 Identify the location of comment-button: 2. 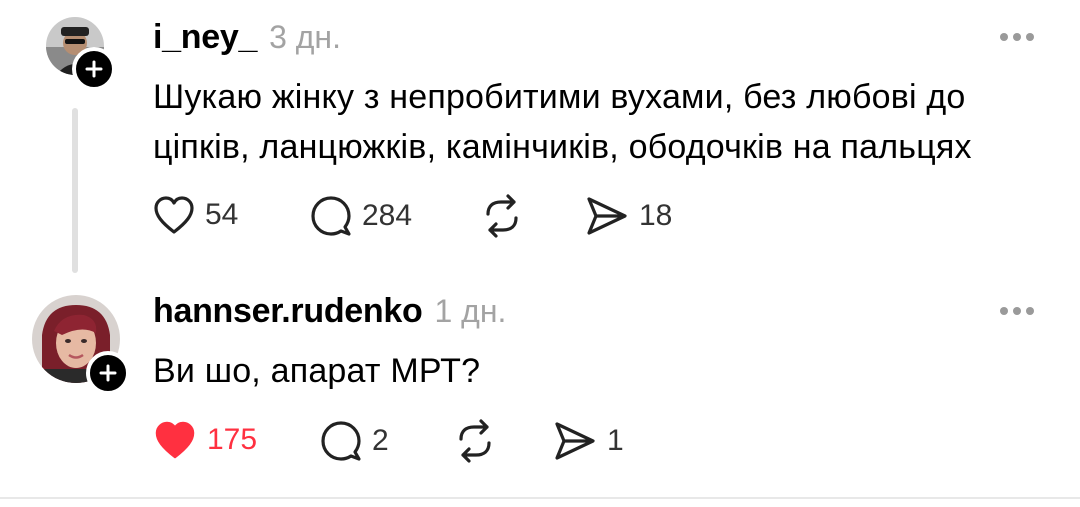
(354, 441).